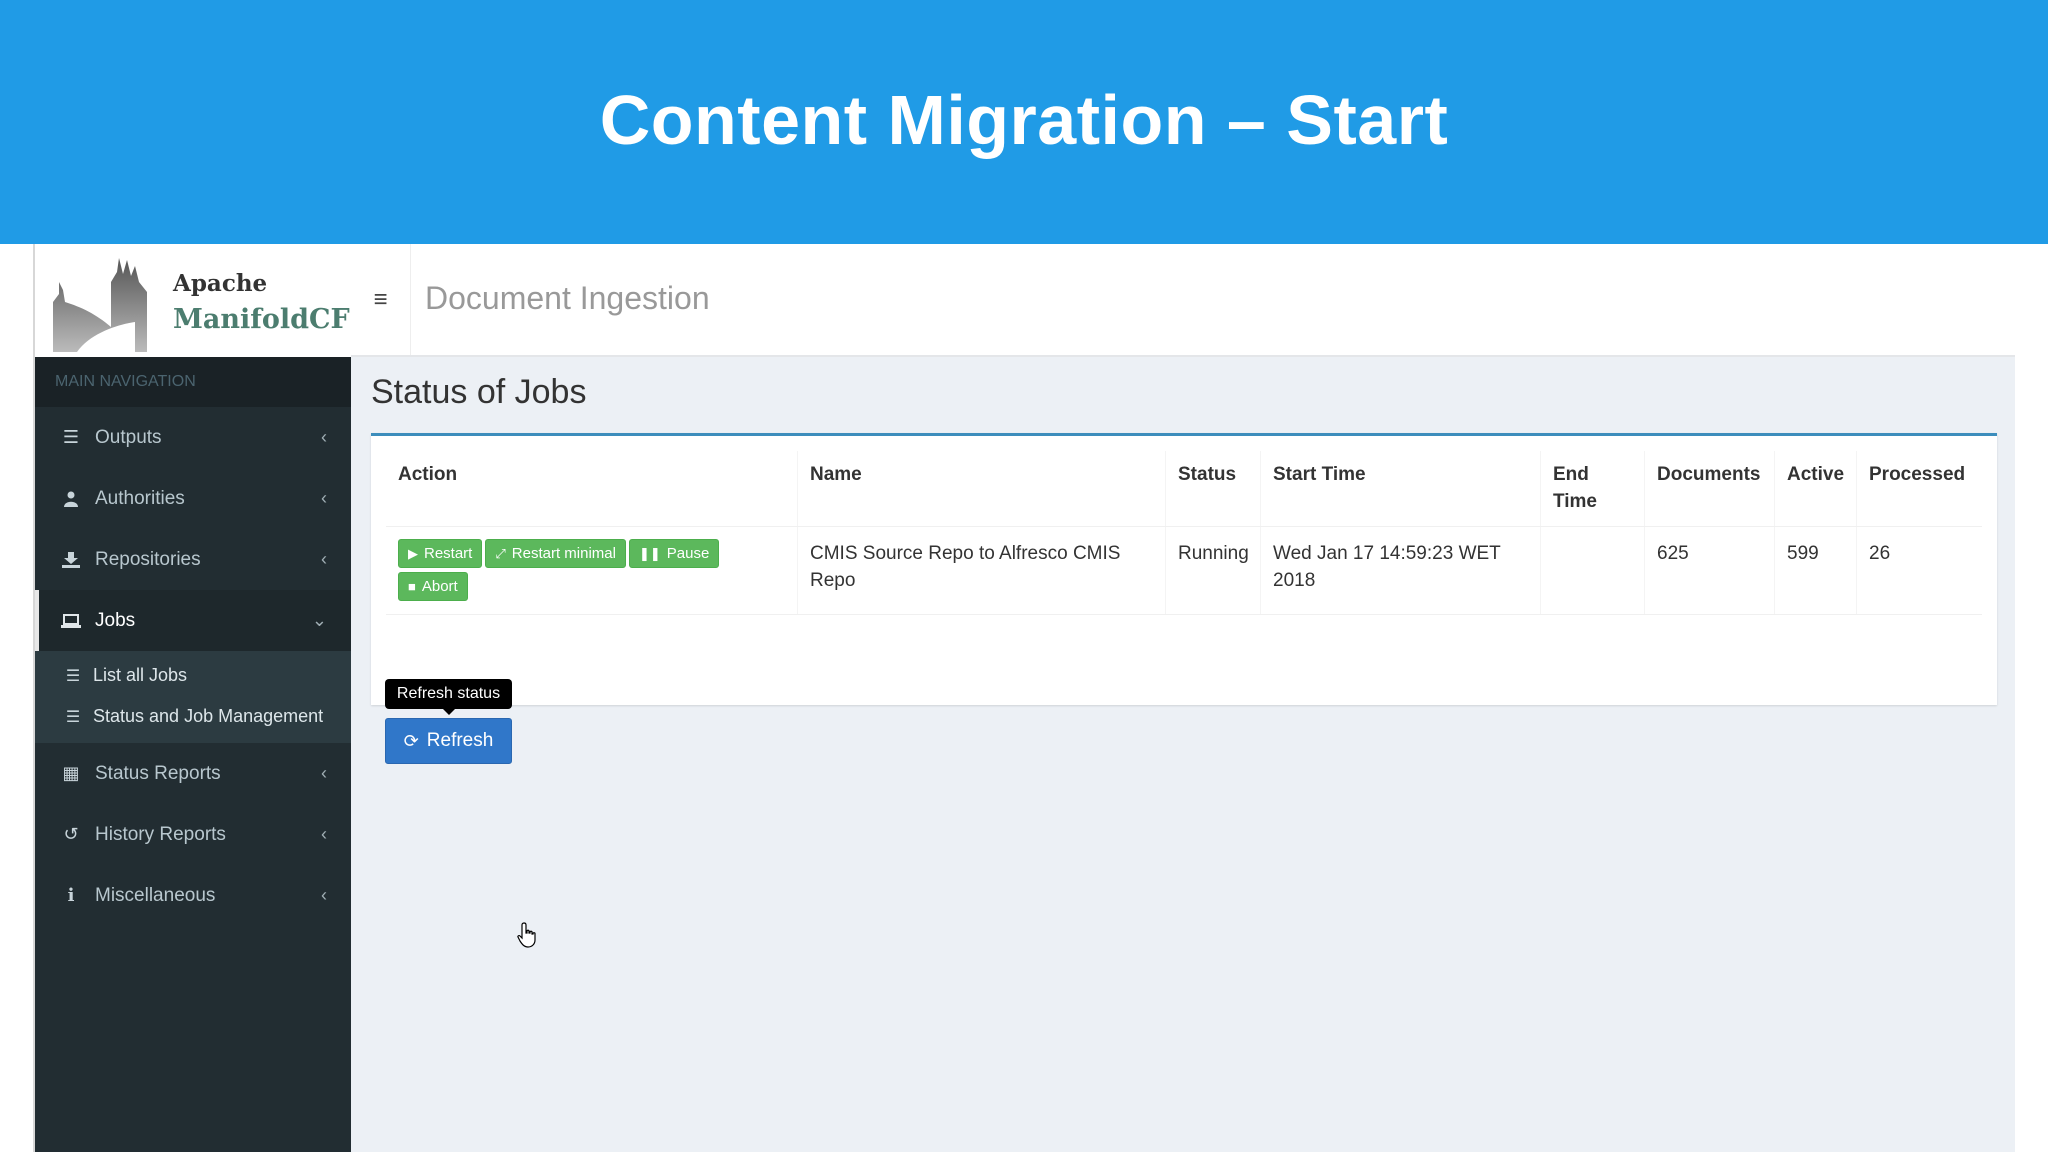 The image size is (2048, 1152). Describe the element at coordinates (1183, 300) in the screenshot. I see `top-bar: ≡ Document Ingestion` at that location.